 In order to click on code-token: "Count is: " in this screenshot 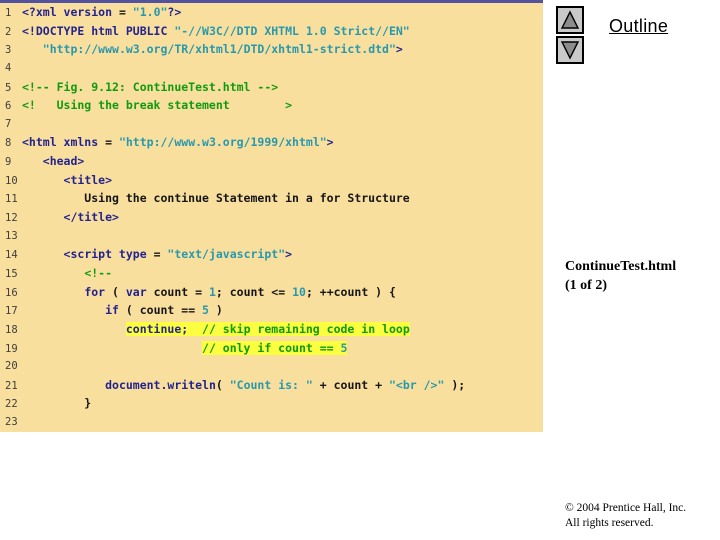, I will do `click(271, 384)`.